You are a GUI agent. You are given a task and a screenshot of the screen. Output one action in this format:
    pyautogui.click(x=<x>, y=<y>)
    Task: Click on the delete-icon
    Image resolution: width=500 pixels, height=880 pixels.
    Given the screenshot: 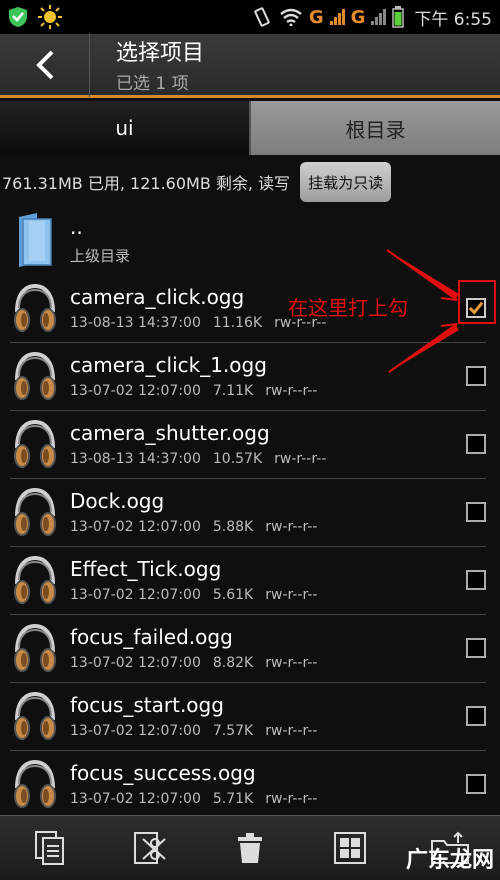 What is the action you would take?
    pyautogui.click(x=250, y=848)
    